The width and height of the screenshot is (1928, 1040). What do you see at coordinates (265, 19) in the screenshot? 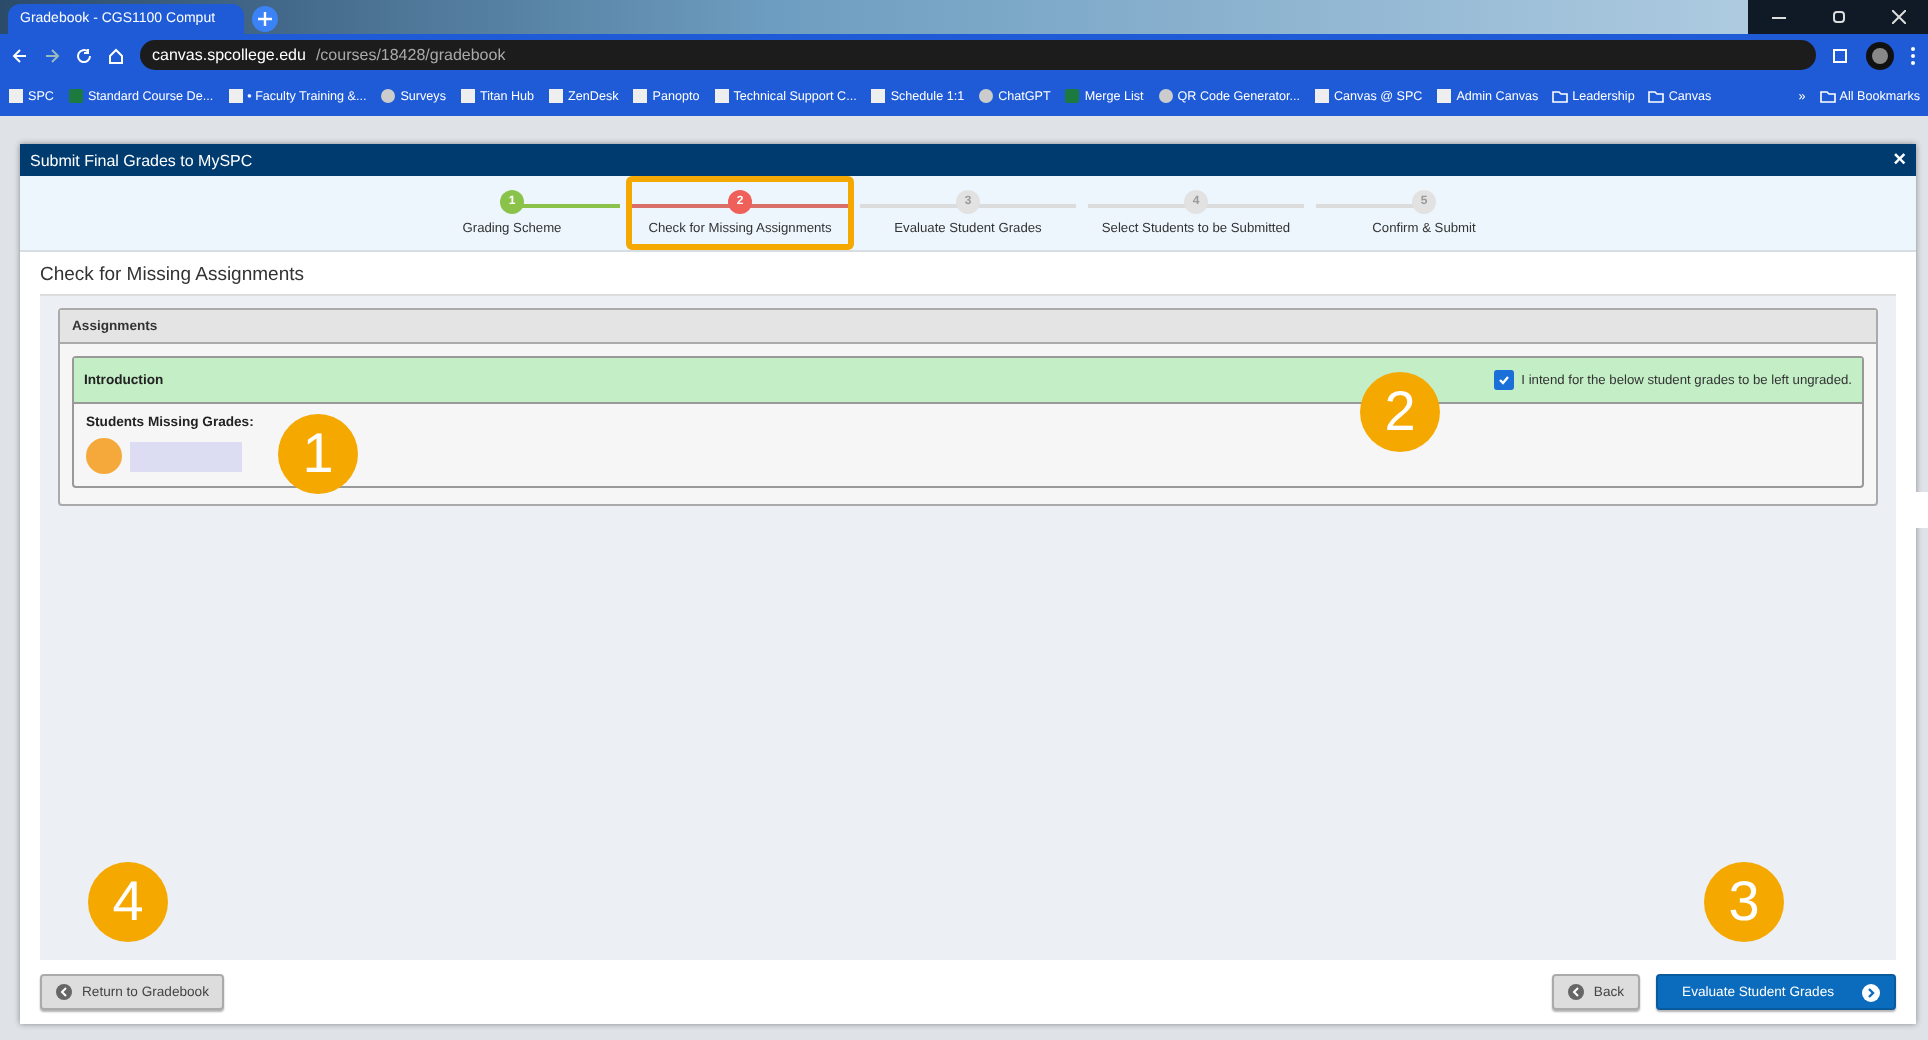
I see `new-tab-icon` at bounding box center [265, 19].